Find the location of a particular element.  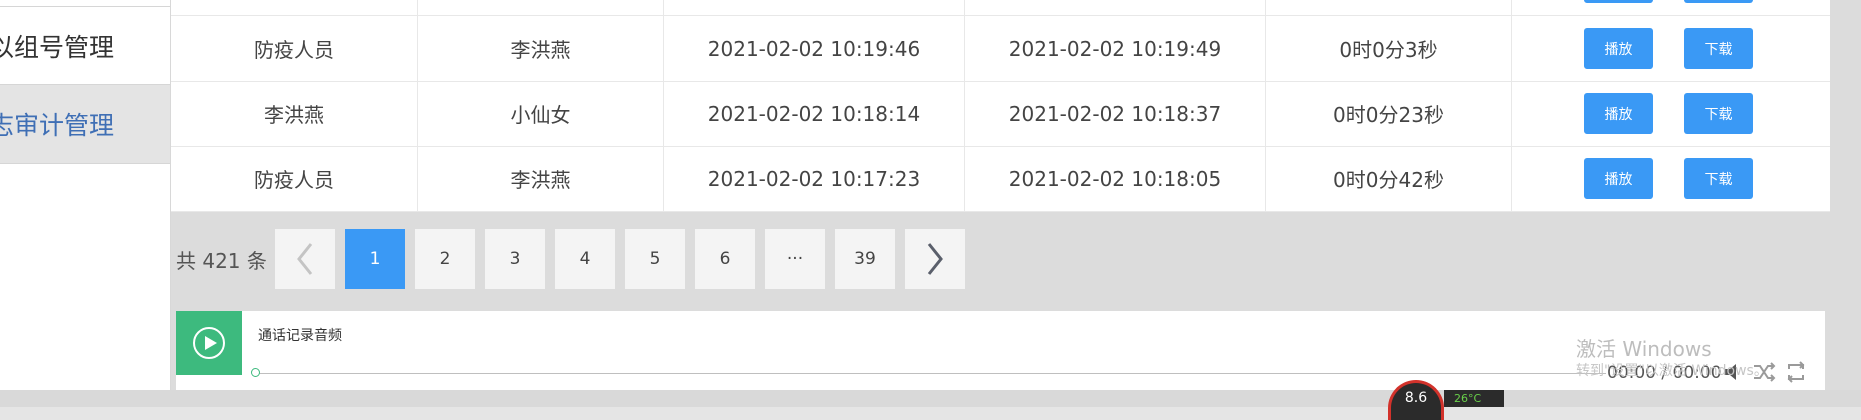

table-cell-duration is located at coordinates (1389, 7).